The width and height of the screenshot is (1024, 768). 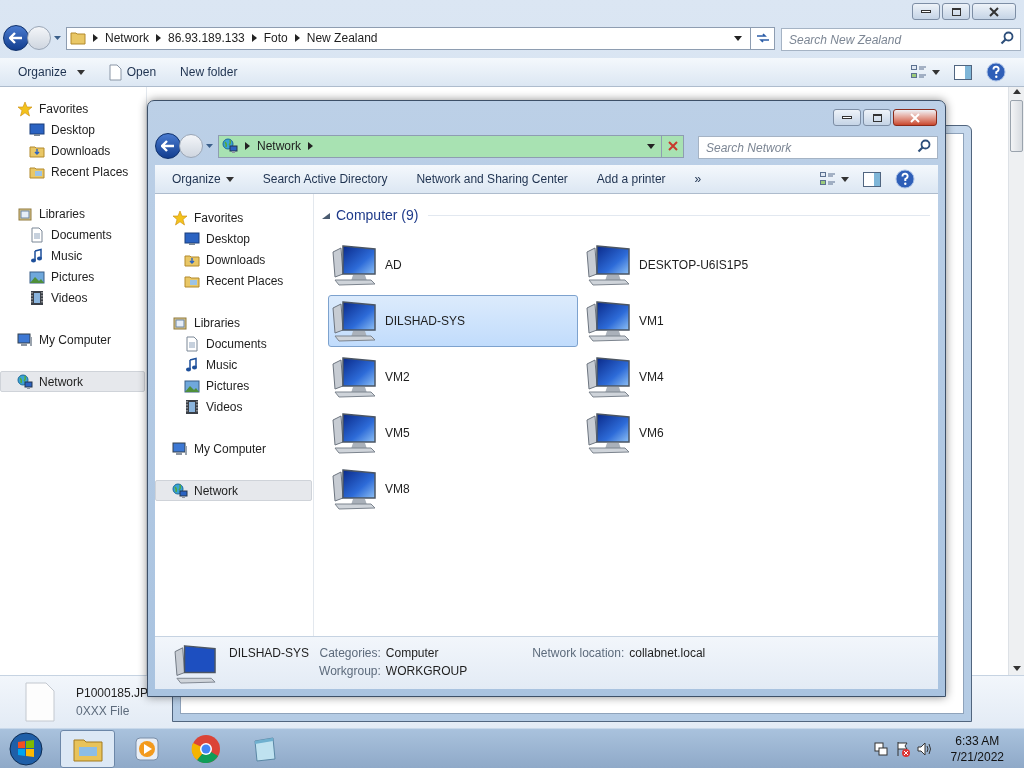 What do you see at coordinates (325, 179) in the screenshot?
I see `toolbar-button: Search Active Directory` at bounding box center [325, 179].